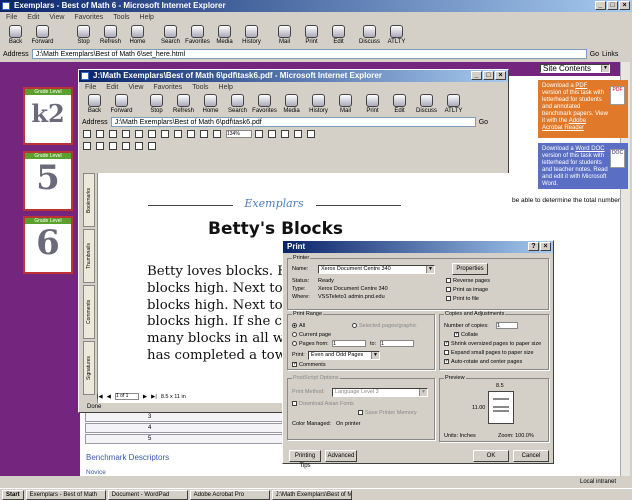 This screenshot has height=500, width=632. I want to click on grade-thumbnail-k2: Grade Level k2, so click(48, 116).